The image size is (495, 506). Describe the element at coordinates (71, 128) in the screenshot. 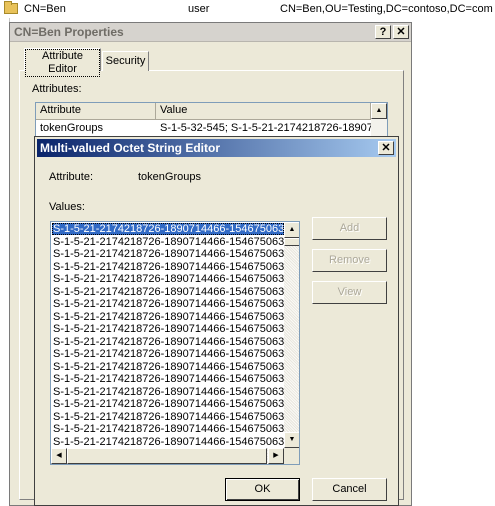

I see `row-attribute: tokenGroups` at that location.